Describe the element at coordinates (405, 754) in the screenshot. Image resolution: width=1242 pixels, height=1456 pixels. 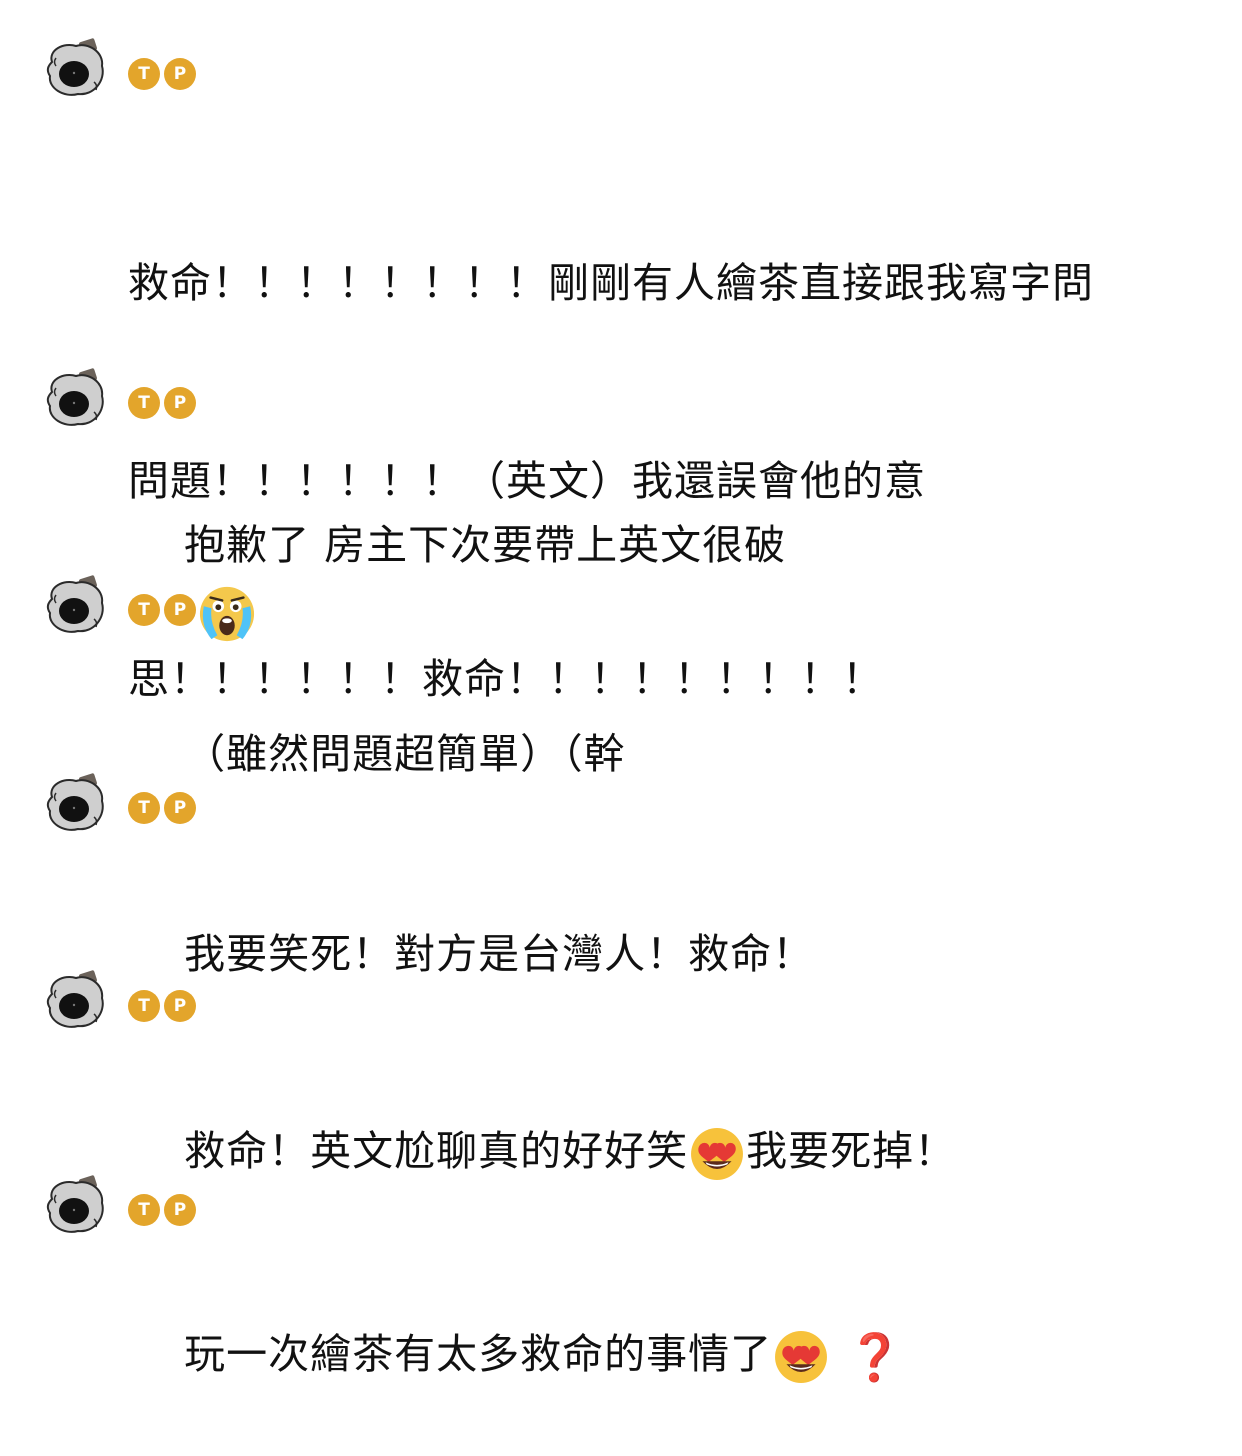
I see `message-body: （雖然問題超簡單）（幹` at that location.